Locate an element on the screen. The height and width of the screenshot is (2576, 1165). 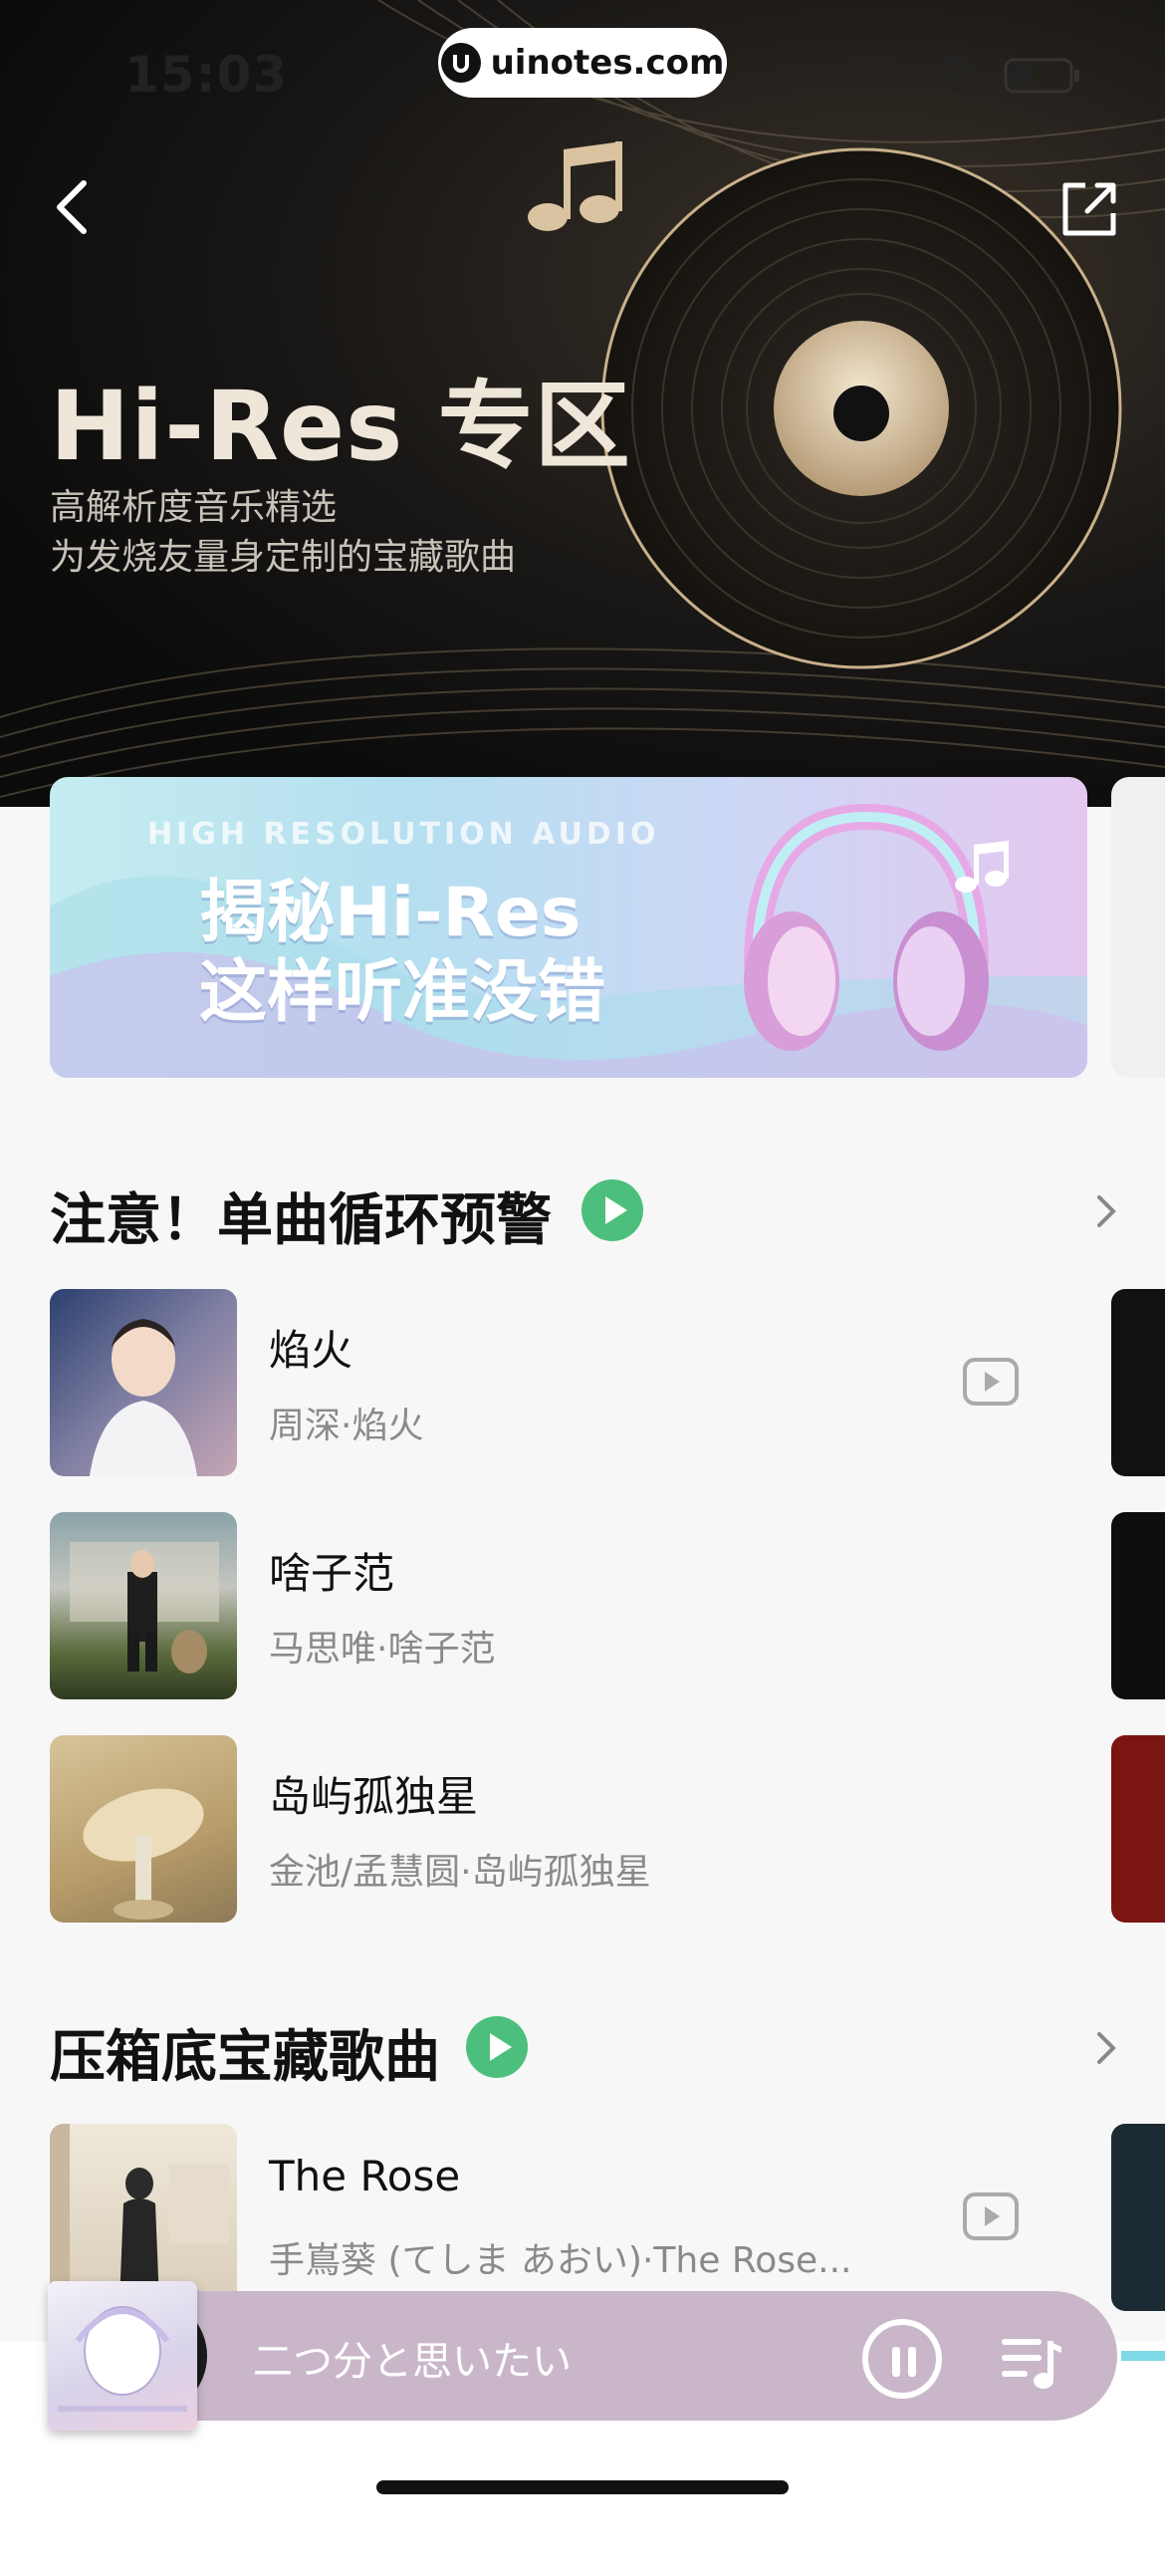
share-icon is located at coordinates (1089, 209).